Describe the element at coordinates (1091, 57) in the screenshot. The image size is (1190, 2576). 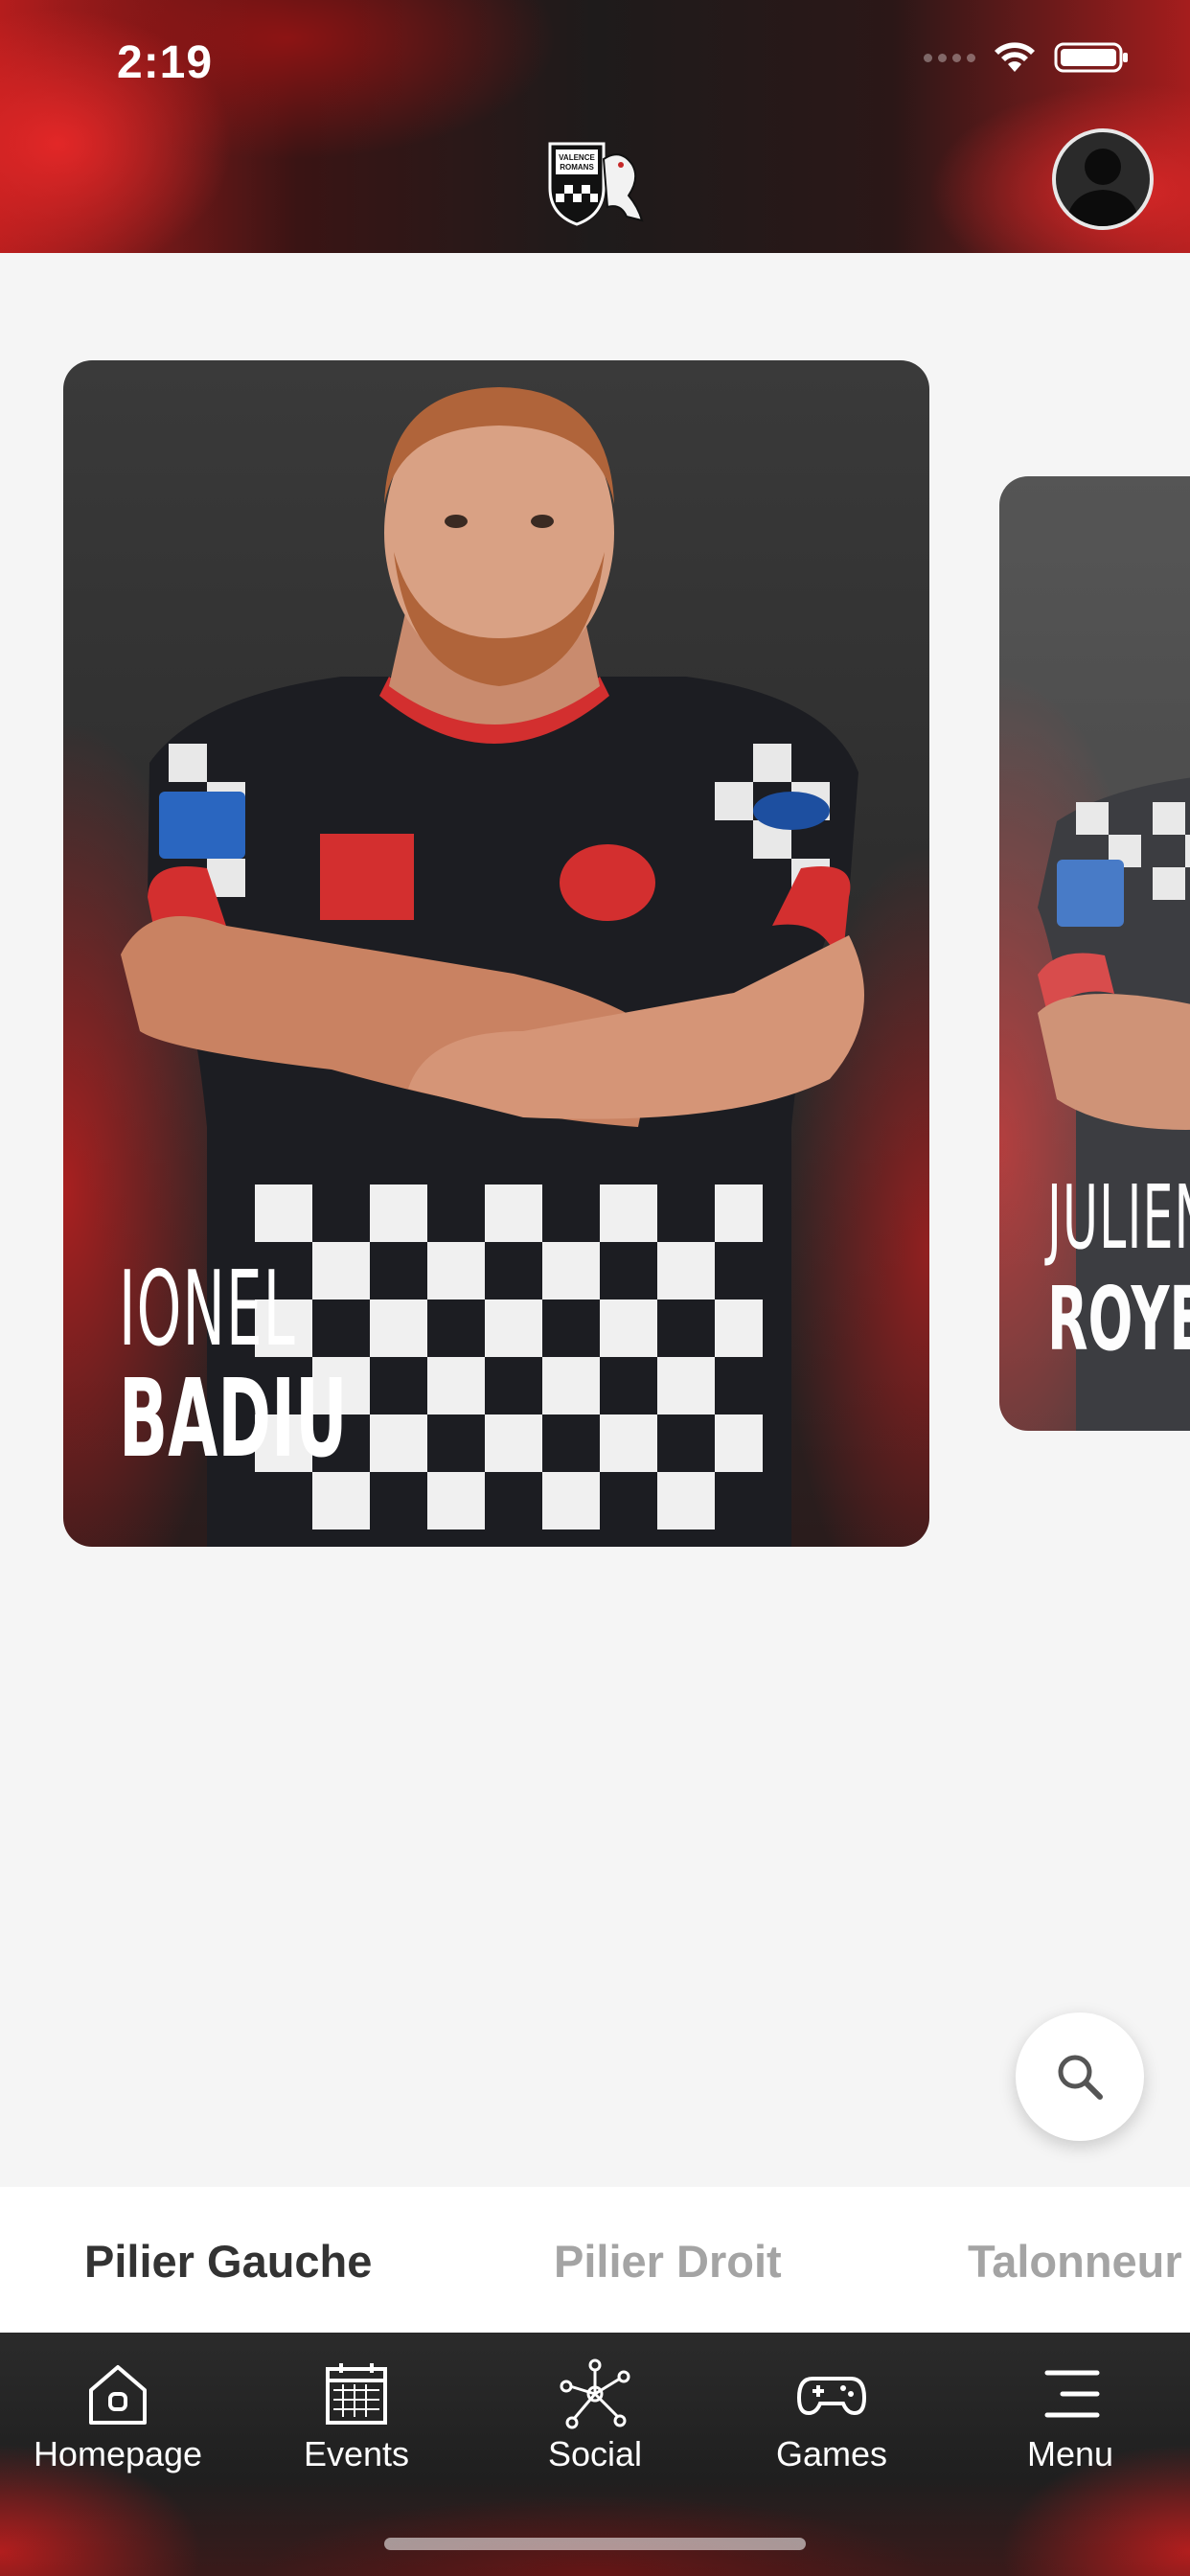
I see `battery-icon` at that location.